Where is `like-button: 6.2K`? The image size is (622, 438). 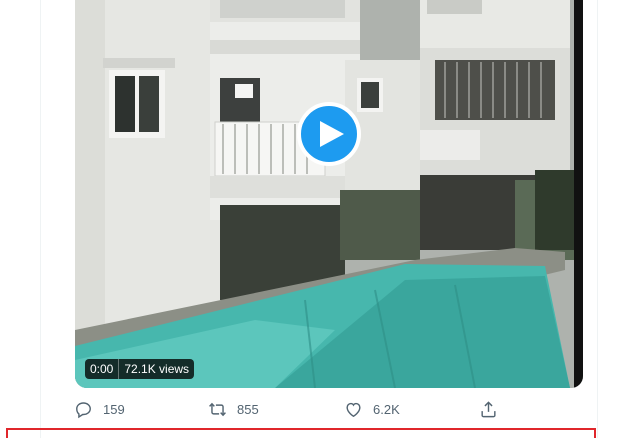
like-button: 6.2K is located at coordinates (372, 409).